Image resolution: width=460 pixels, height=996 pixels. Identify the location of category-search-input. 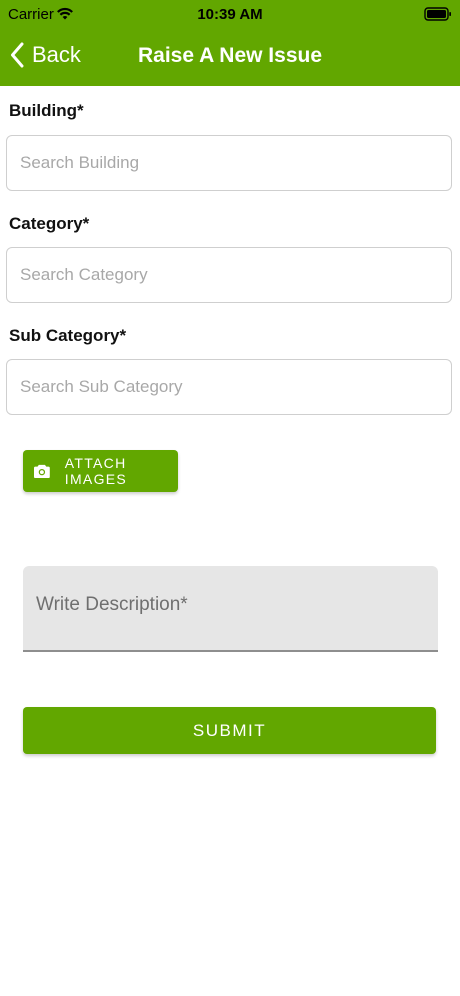
(229, 275).